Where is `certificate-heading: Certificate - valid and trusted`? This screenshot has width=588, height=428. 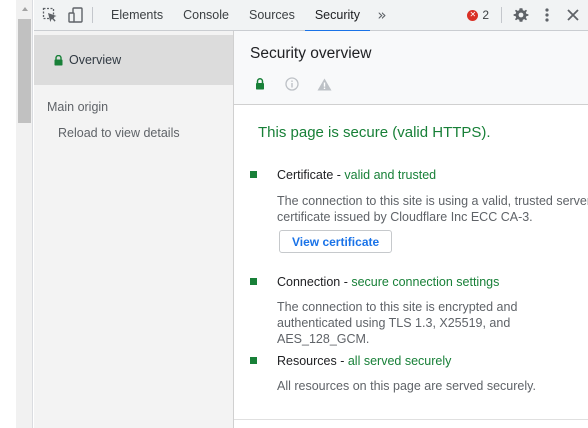 certificate-heading: Certificate - valid and trusted is located at coordinates (356, 175).